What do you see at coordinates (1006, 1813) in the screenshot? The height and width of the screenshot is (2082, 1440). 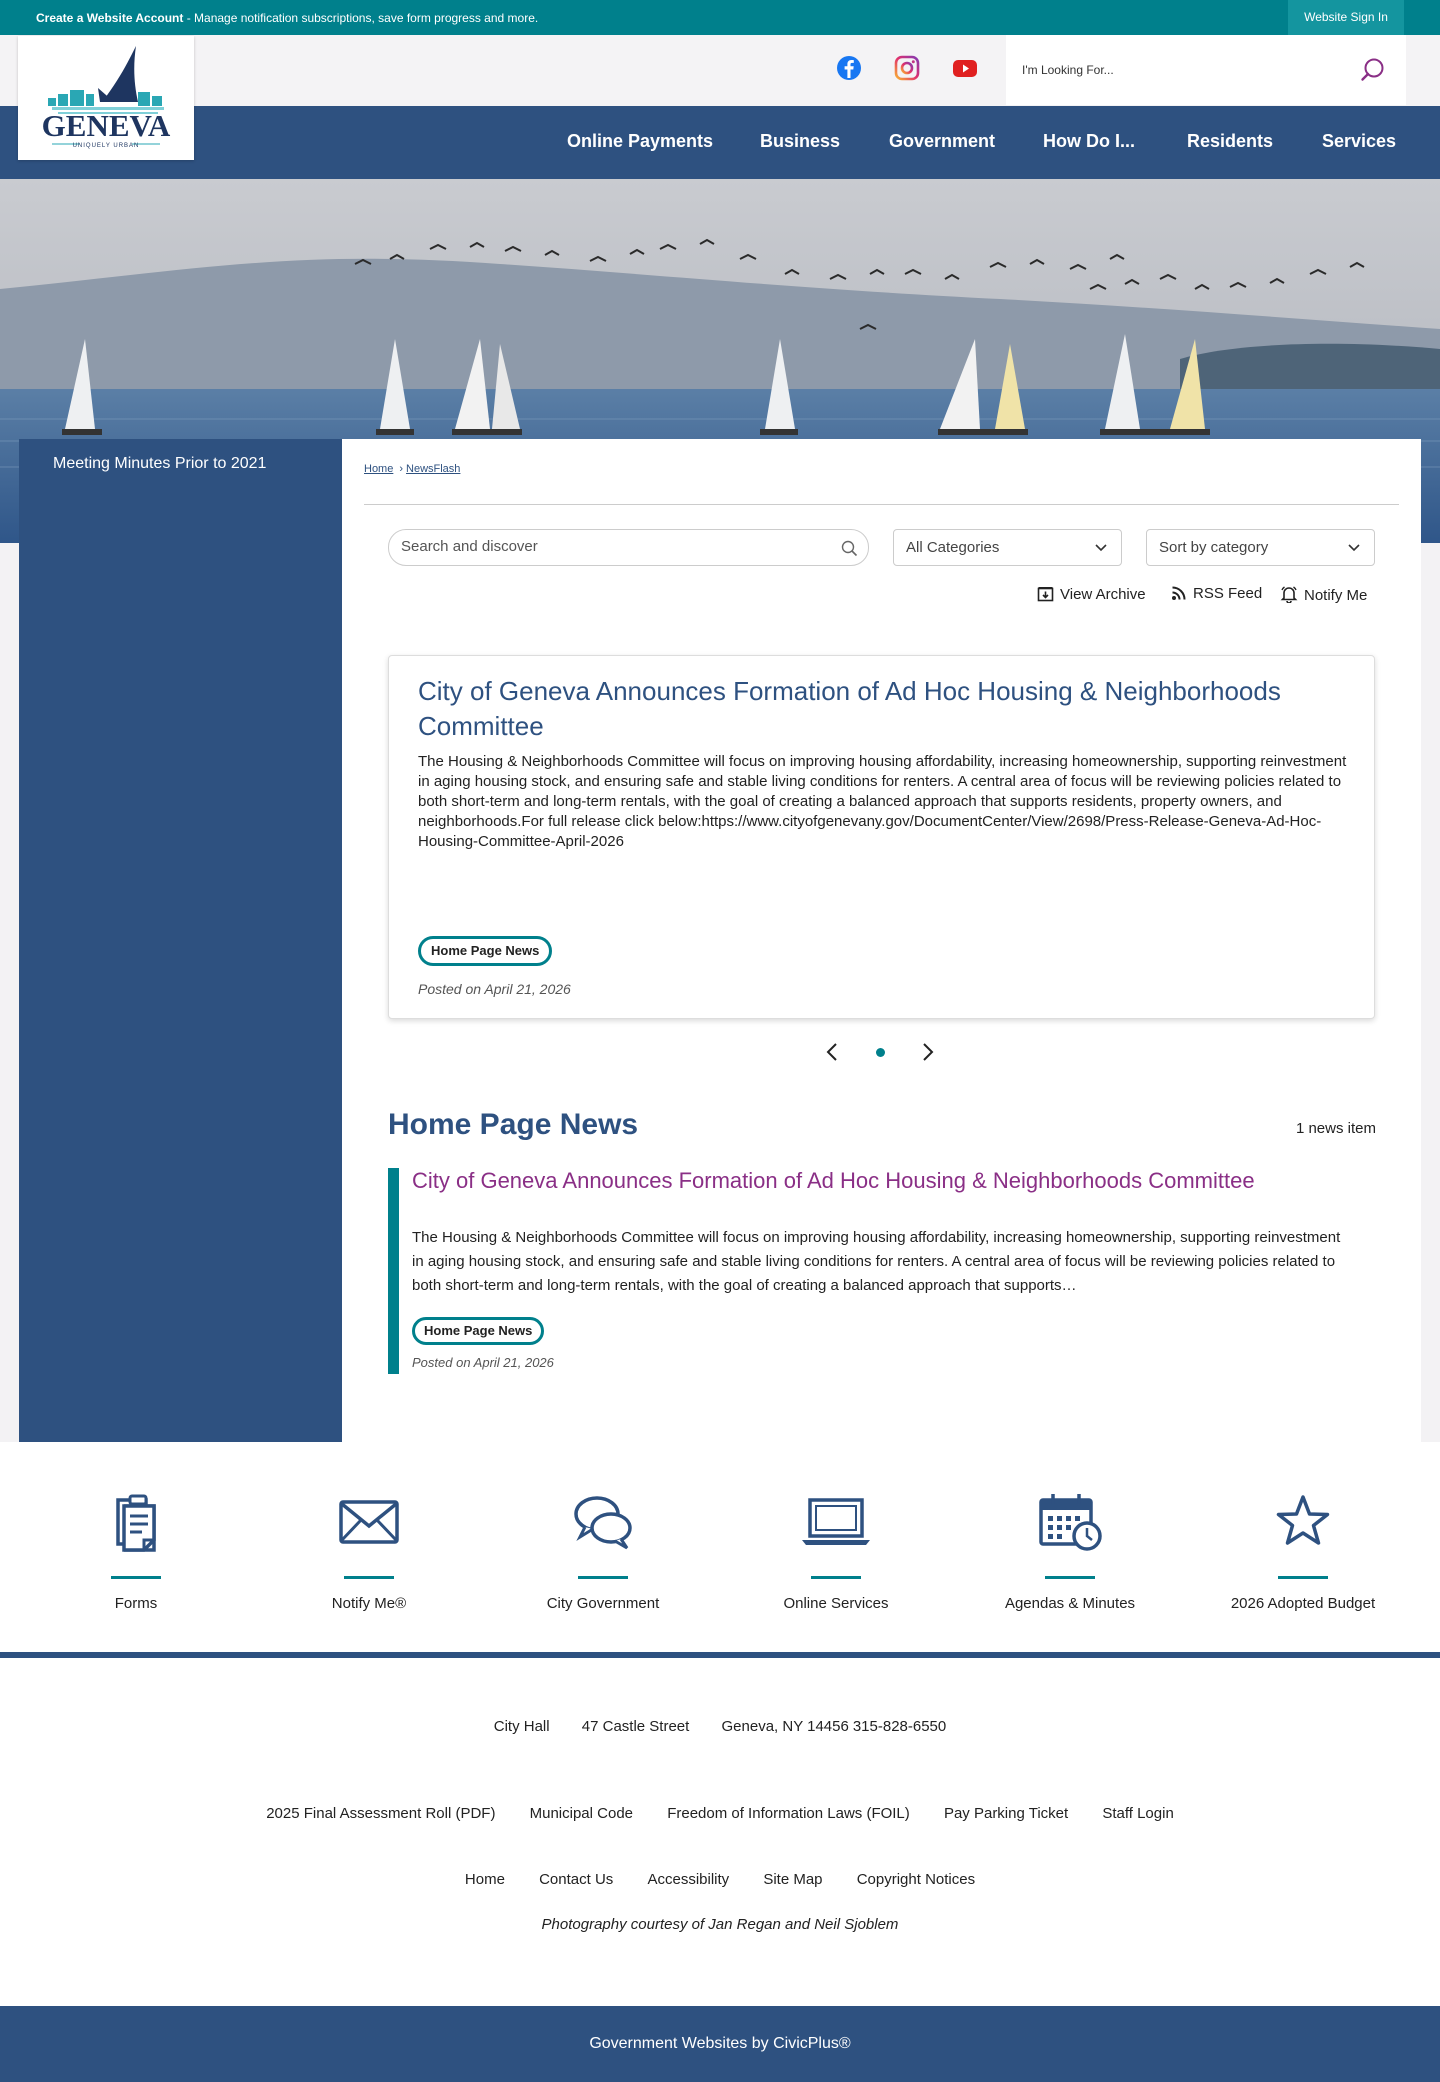 I see `footer-link-pay-parking: Pay Parking Ticket` at bounding box center [1006, 1813].